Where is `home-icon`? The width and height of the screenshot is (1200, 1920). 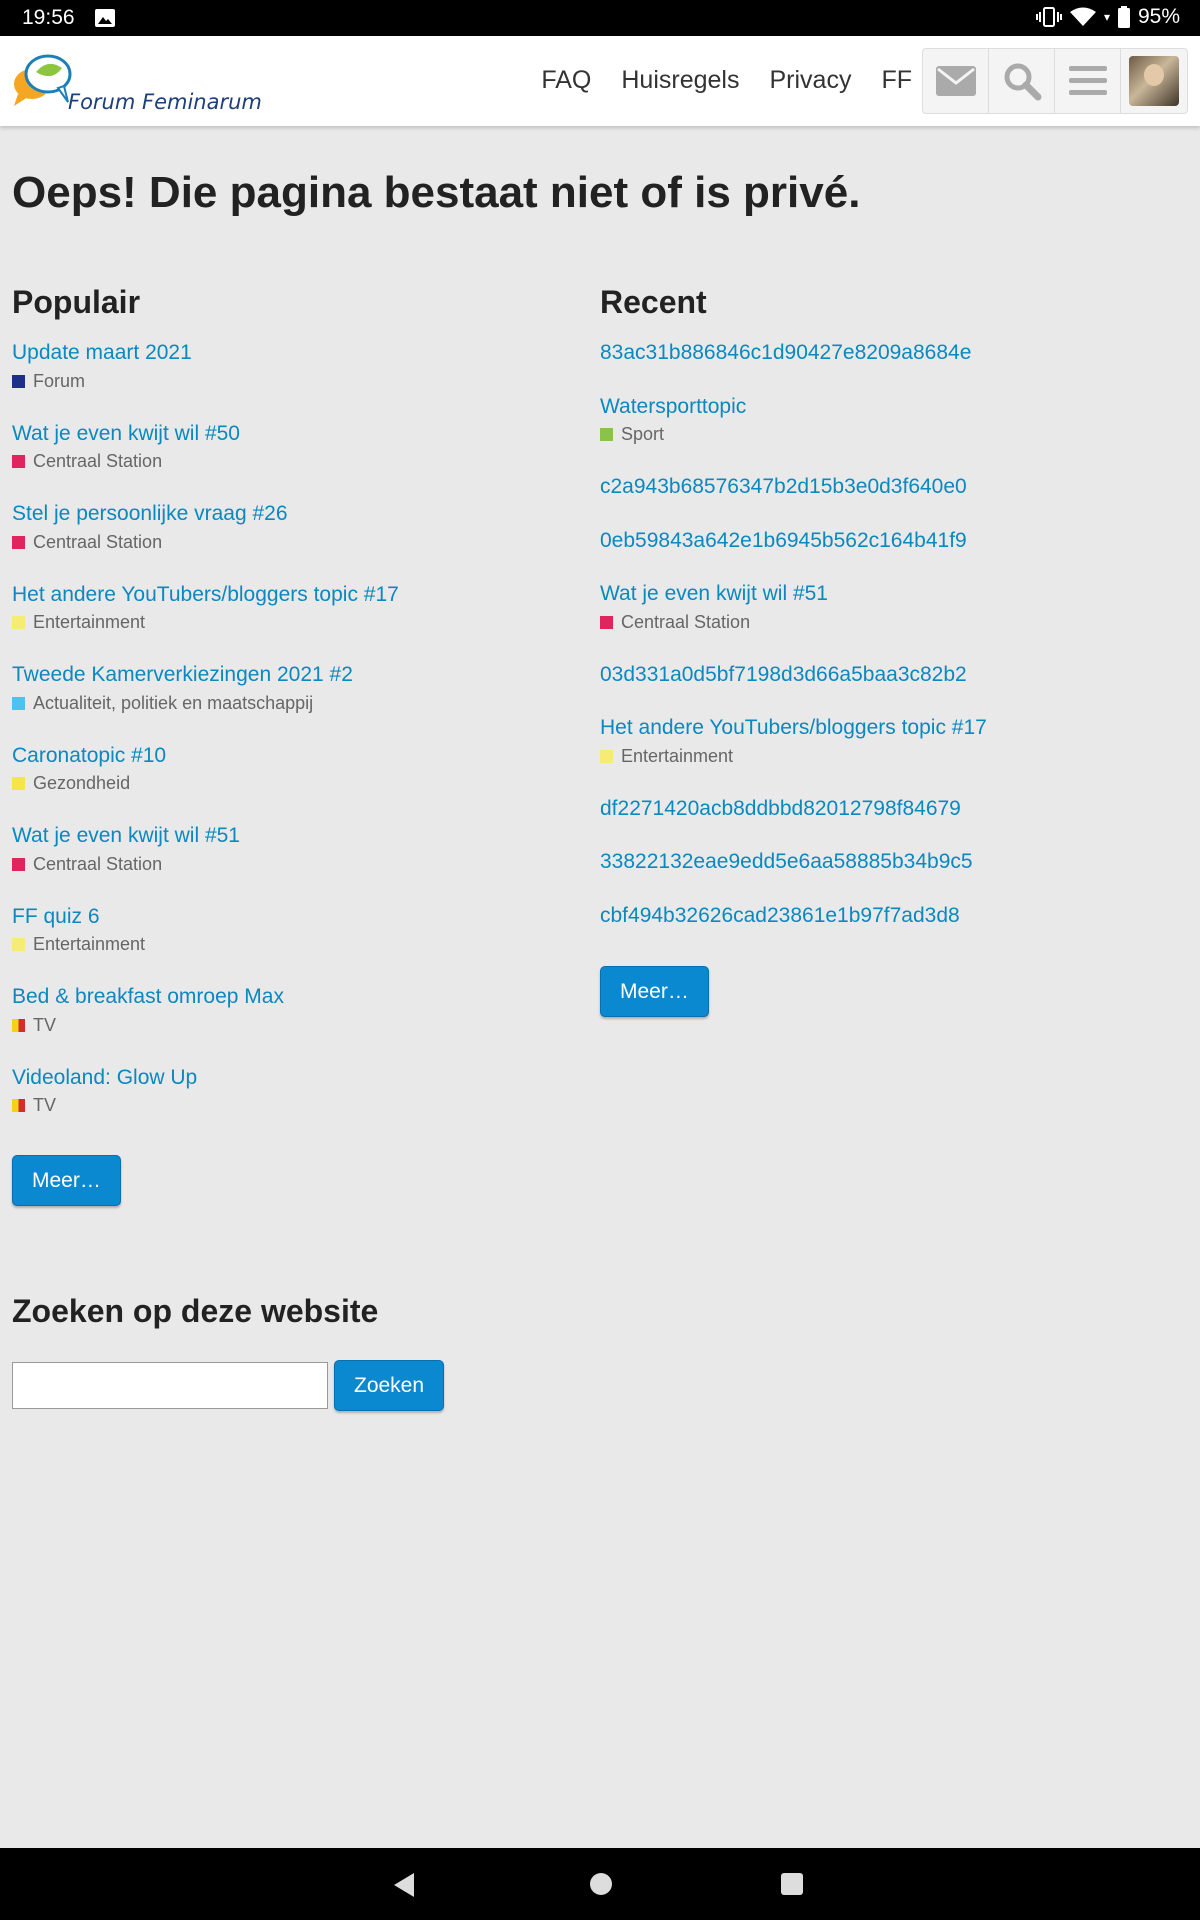 home-icon is located at coordinates (601, 1884).